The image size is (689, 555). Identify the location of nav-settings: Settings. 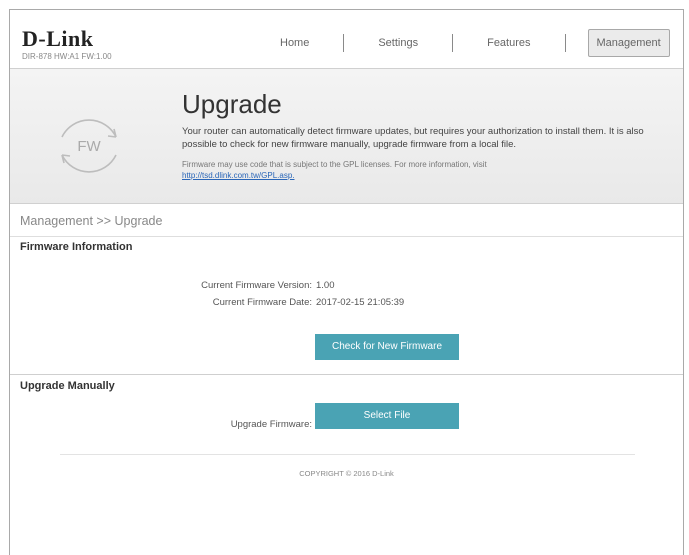
(398, 43).